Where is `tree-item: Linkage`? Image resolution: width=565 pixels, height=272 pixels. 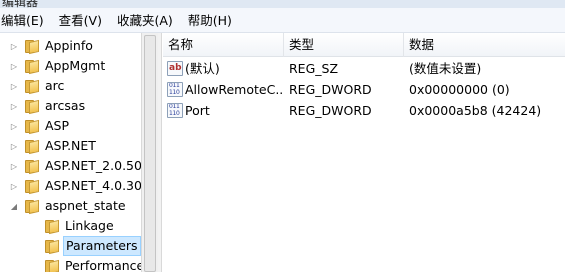 tree-item: Linkage is located at coordinates (70, 226).